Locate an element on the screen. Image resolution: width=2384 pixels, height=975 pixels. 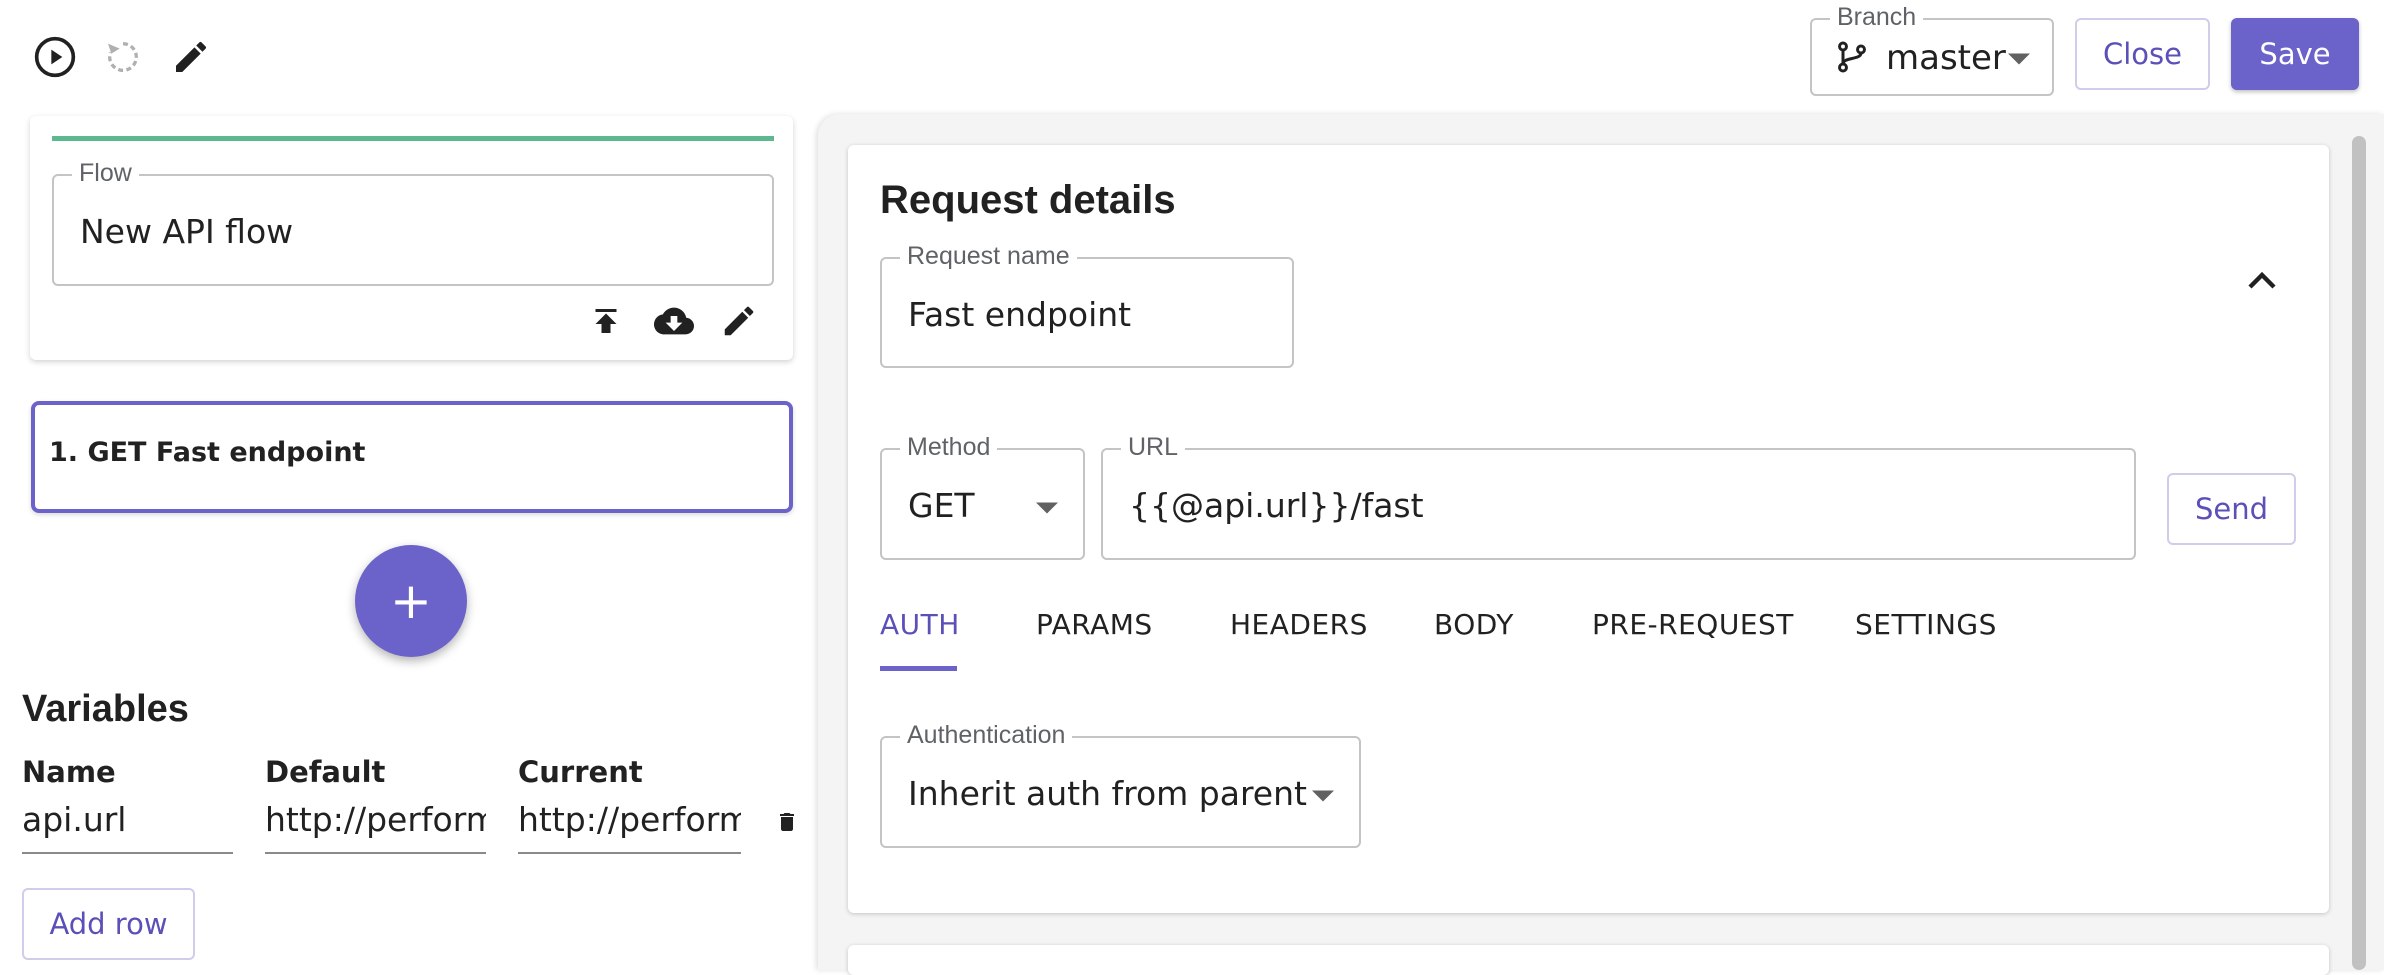
delete-row-button is located at coordinates (787, 822).